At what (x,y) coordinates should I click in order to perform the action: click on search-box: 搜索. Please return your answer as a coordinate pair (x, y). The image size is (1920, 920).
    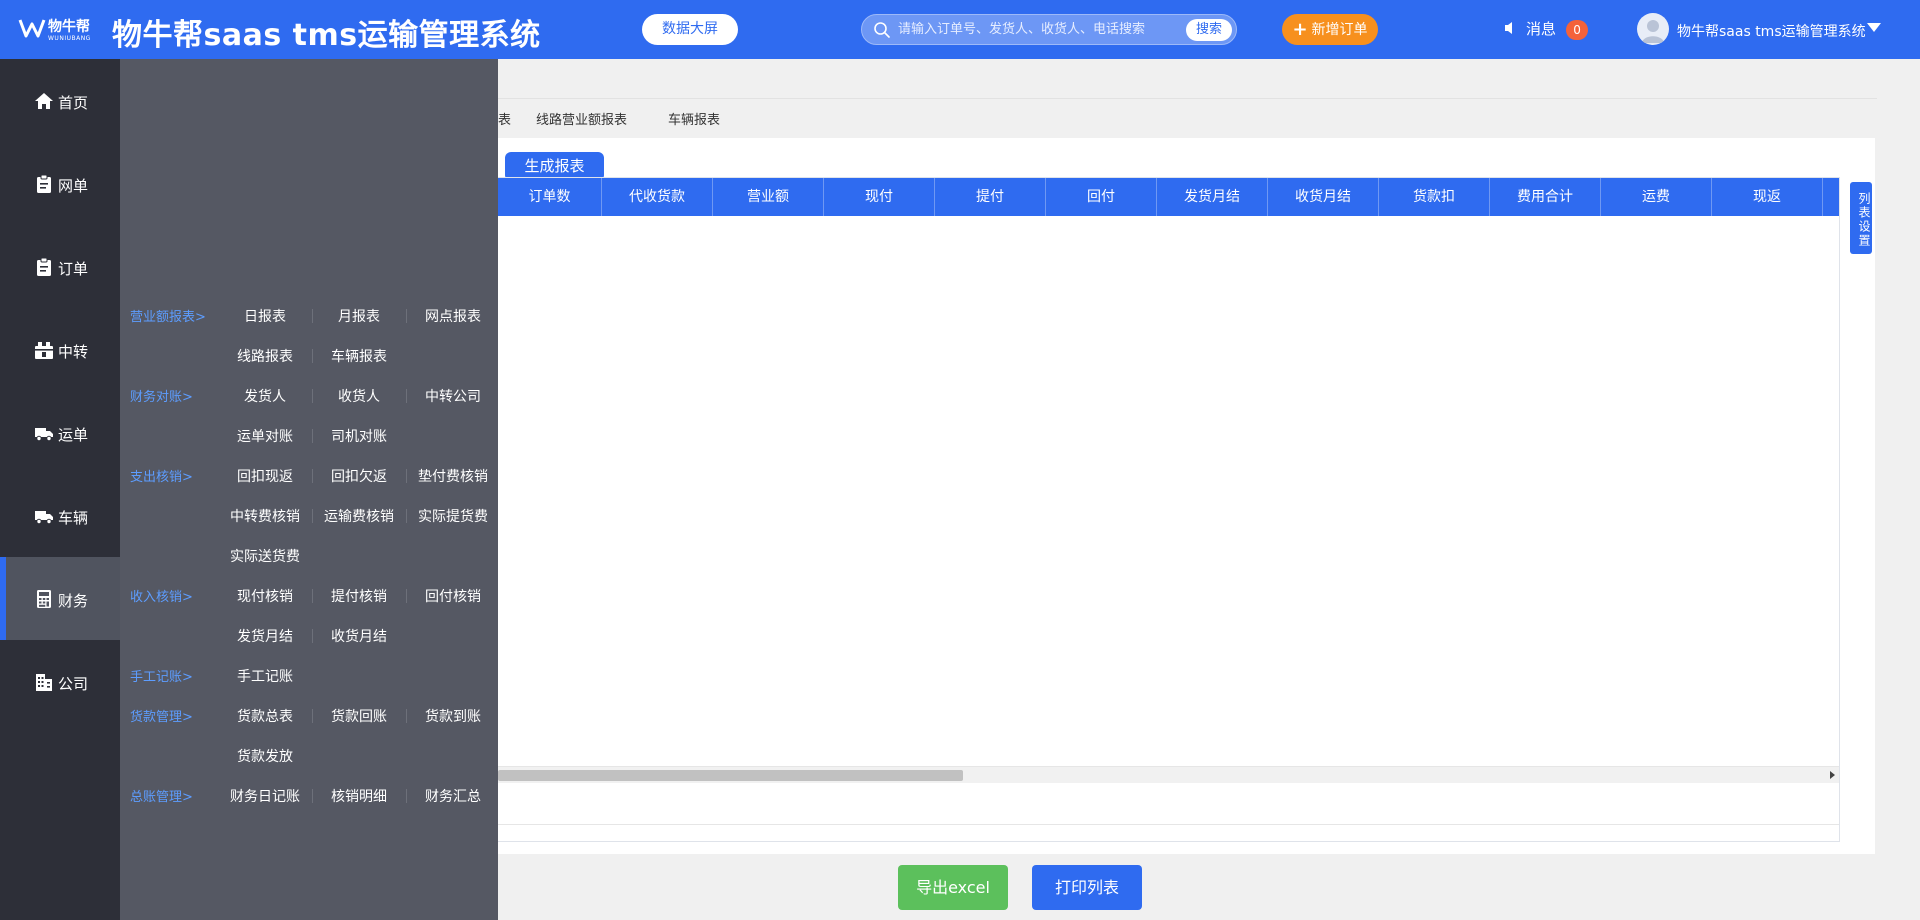
    Looking at the image, I should click on (1049, 29).